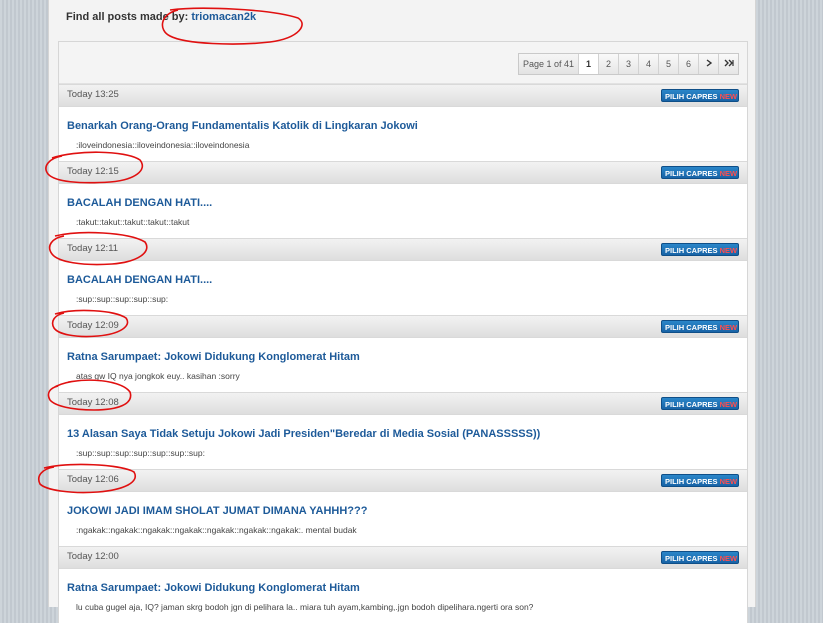  I want to click on username-link: triomacan2k, so click(223, 17).